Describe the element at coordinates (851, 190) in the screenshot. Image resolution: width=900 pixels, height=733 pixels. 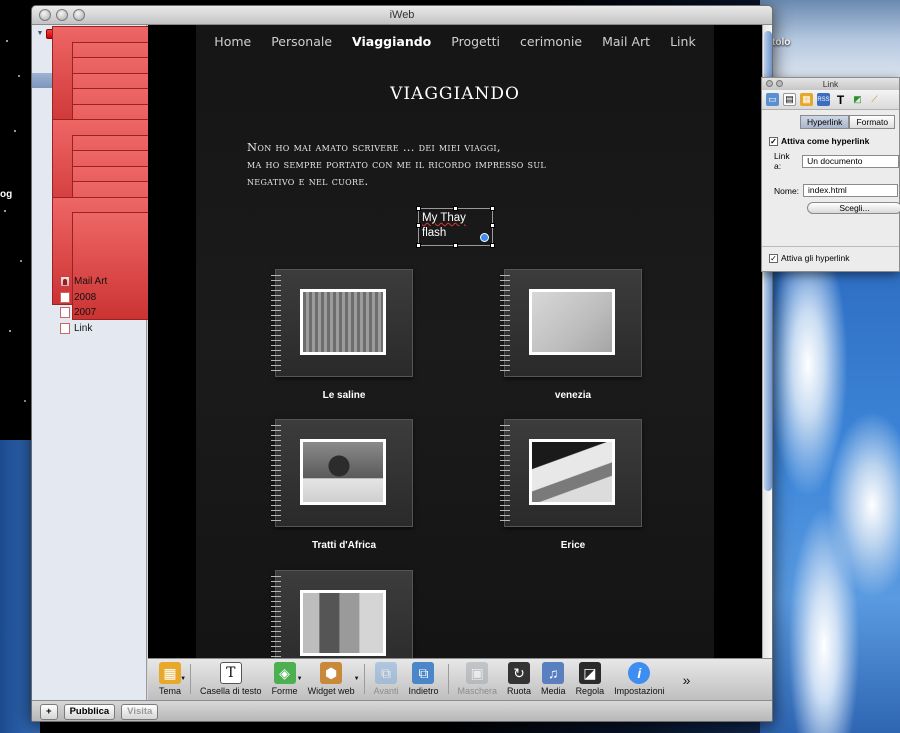
I see `name-field: index.html` at that location.